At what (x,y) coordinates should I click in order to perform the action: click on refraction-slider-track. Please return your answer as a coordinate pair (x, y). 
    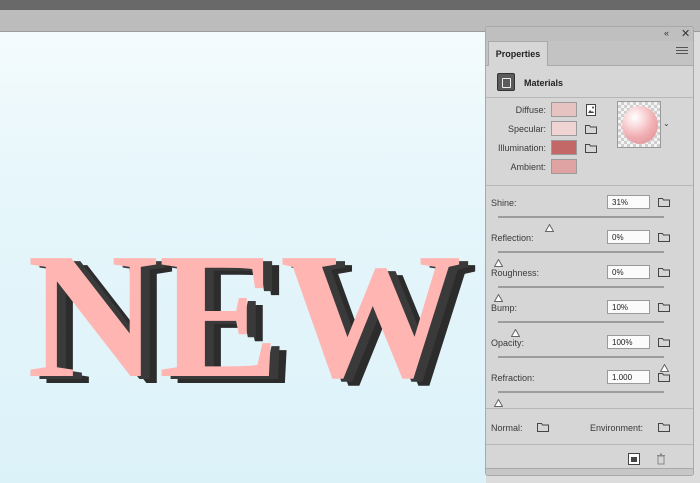
    Looking at the image, I should click on (581, 392).